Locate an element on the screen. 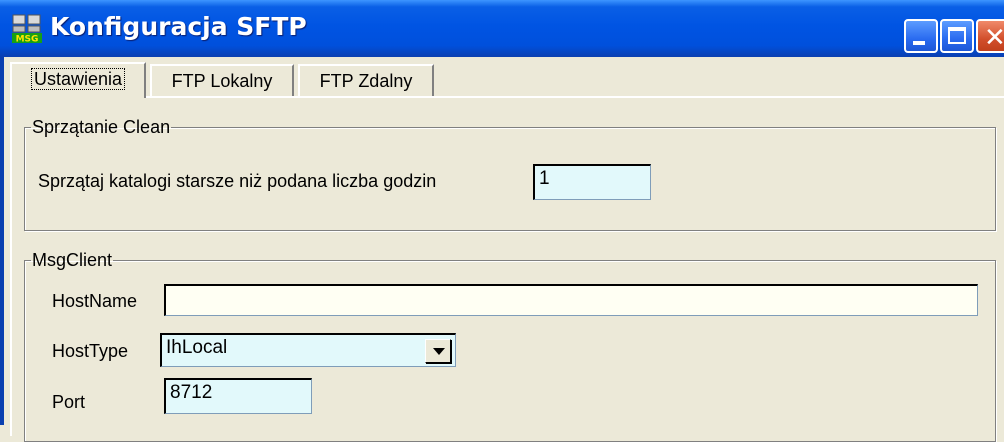 The height and width of the screenshot is (442, 1004). window-title: Konfiguracja SFTP is located at coordinates (178, 26).